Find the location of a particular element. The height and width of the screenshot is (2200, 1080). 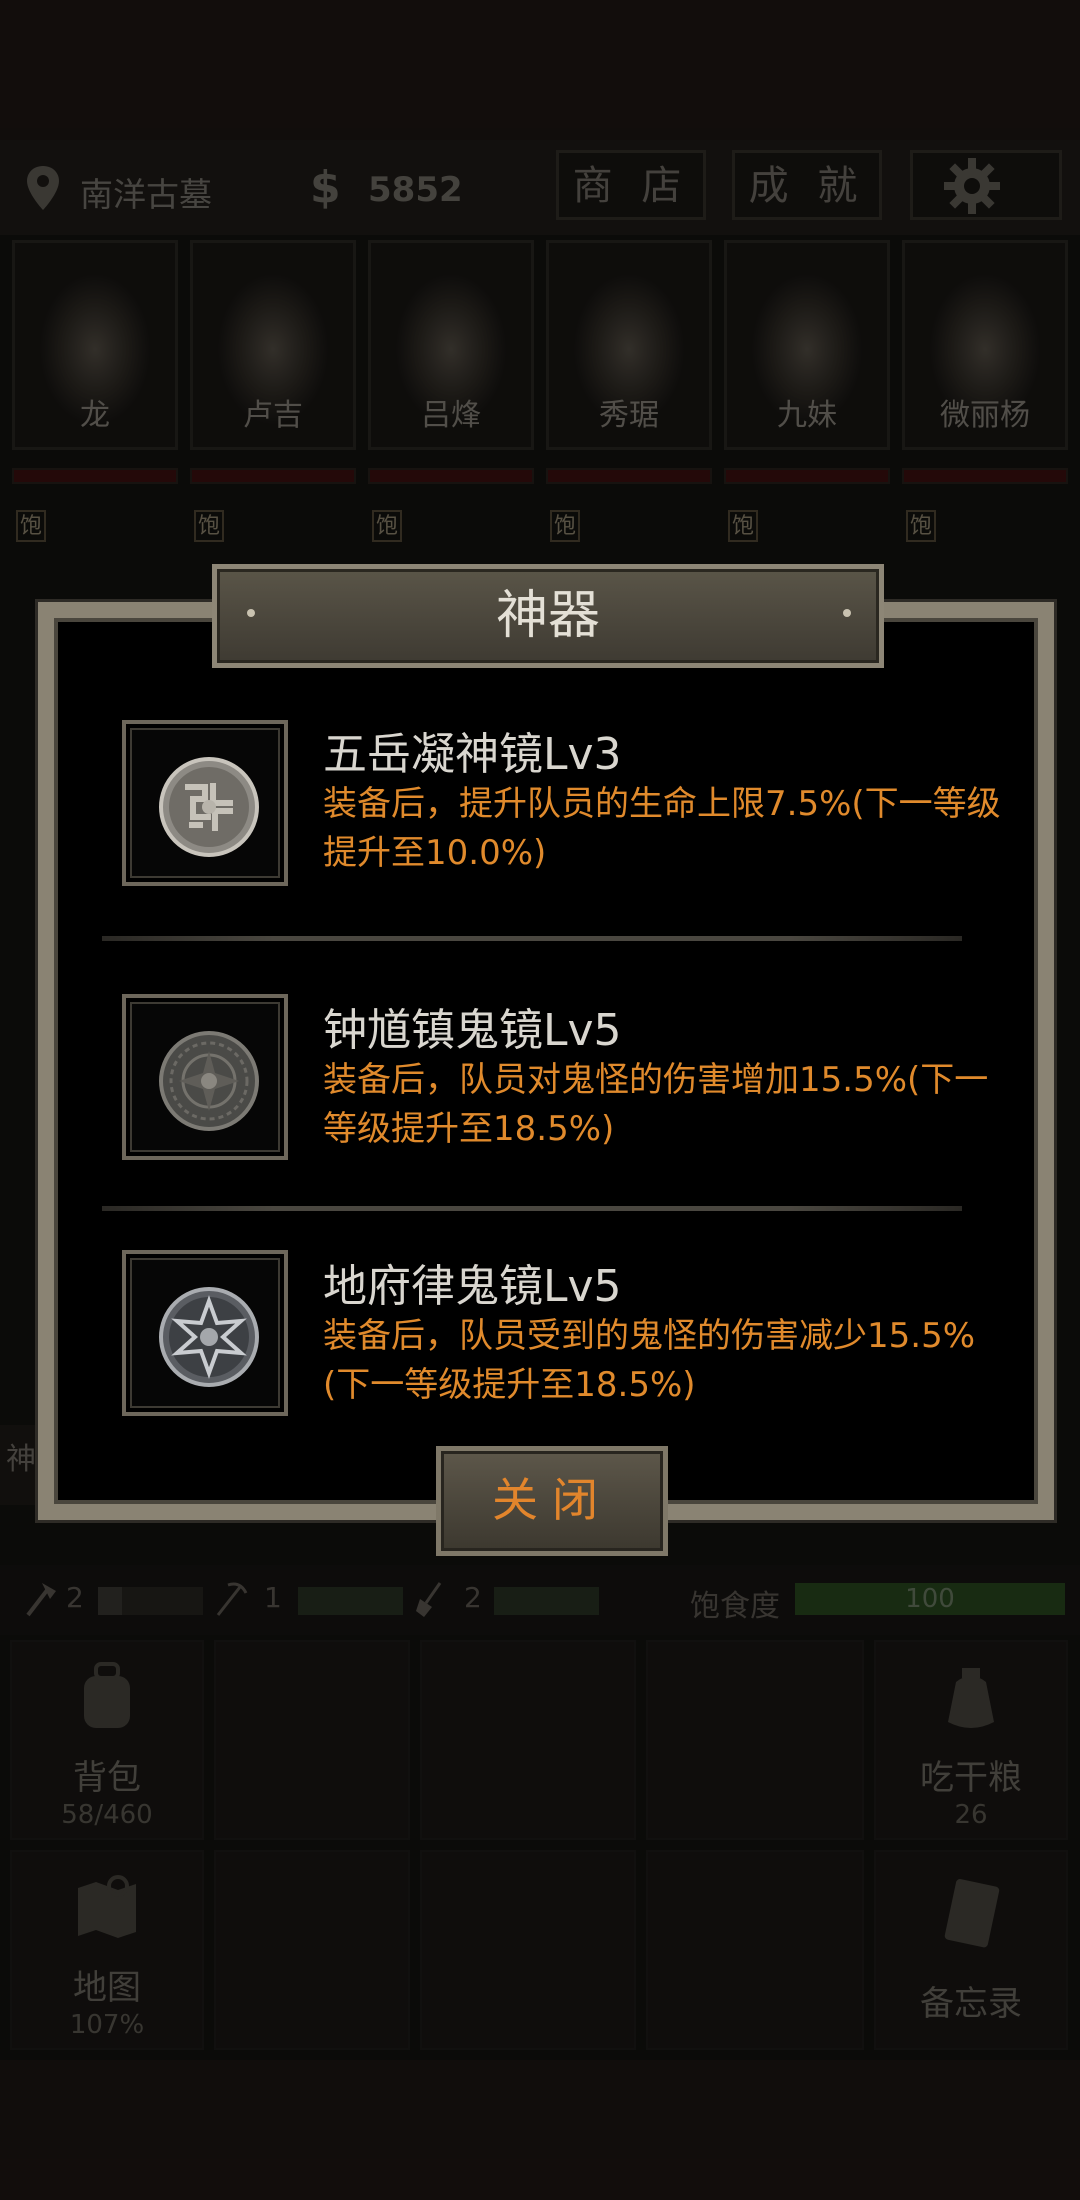

dialog-title: 神器 is located at coordinates (547, 616).